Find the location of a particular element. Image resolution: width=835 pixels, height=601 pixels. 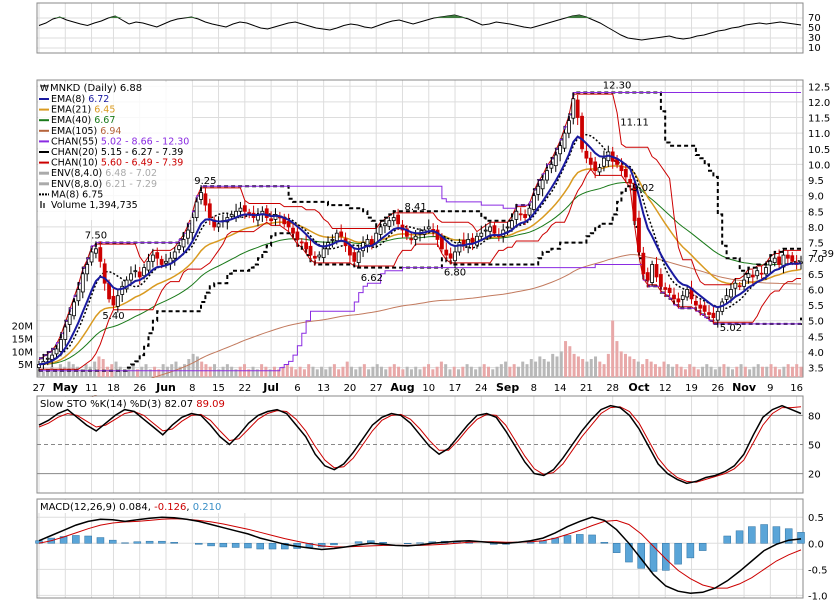

x-tick-label: 8 is located at coordinates (534, 388).